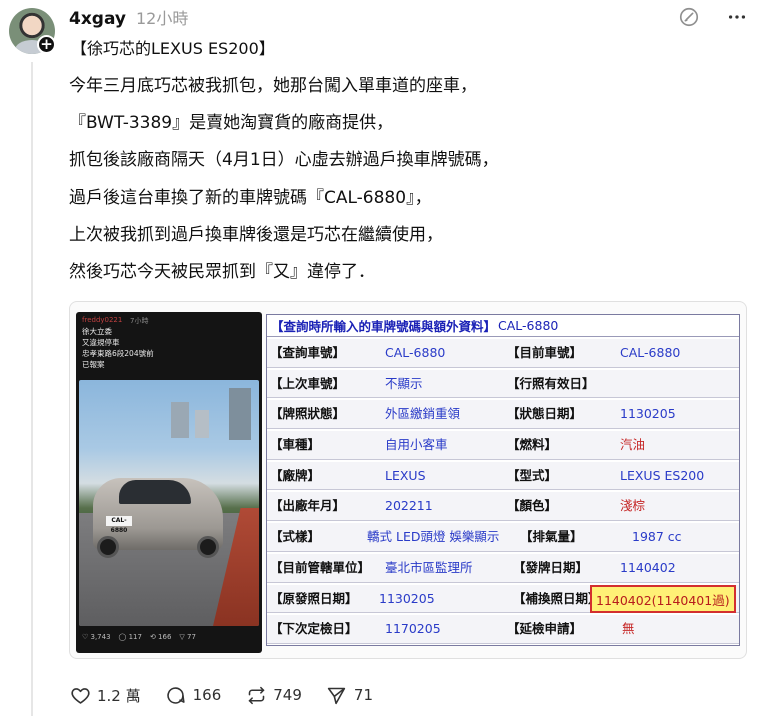 The height and width of the screenshot is (716, 767). I want to click on record-label: 【補換照日期】, so click(557, 598).